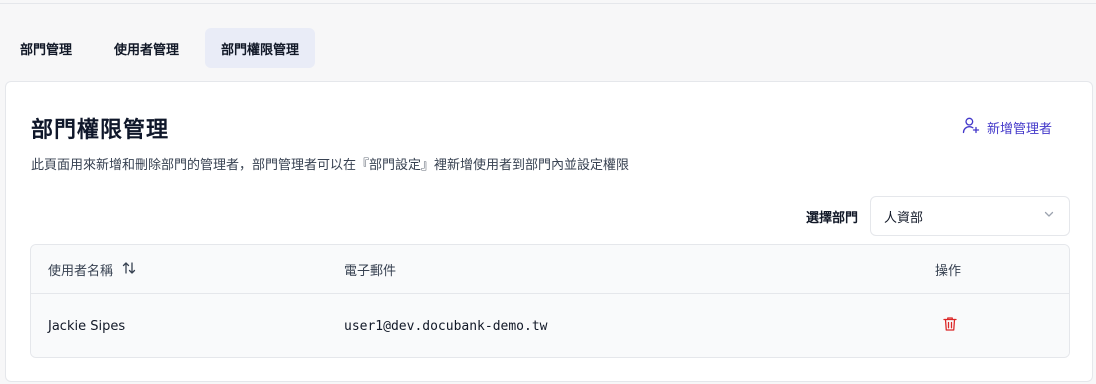 The height and width of the screenshot is (384, 1096). I want to click on column-header-username-label: 使用者名稱, so click(81, 271).